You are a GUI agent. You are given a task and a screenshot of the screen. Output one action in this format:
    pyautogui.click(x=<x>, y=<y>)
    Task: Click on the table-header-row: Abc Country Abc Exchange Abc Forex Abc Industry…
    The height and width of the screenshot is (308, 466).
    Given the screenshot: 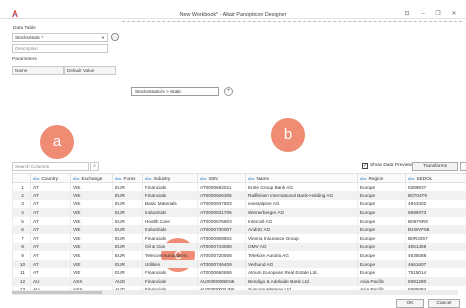 What is the action you would take?
    pyautogui.click(x=239, y=178)
    